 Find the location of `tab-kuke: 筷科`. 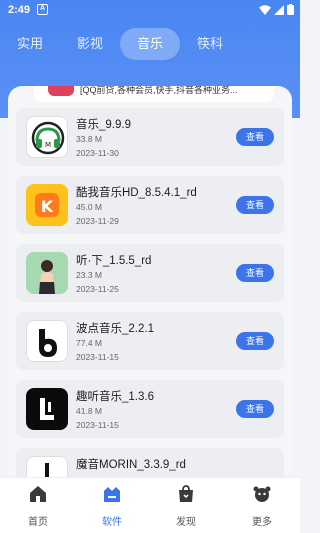

tab-kuke: 筷科 is located at coordinates (210, 44).